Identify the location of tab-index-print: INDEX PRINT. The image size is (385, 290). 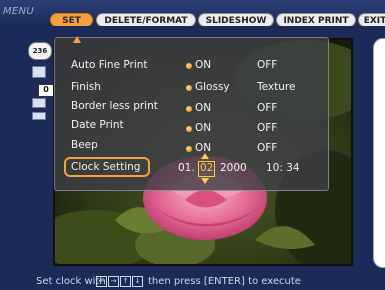
(316, 20).